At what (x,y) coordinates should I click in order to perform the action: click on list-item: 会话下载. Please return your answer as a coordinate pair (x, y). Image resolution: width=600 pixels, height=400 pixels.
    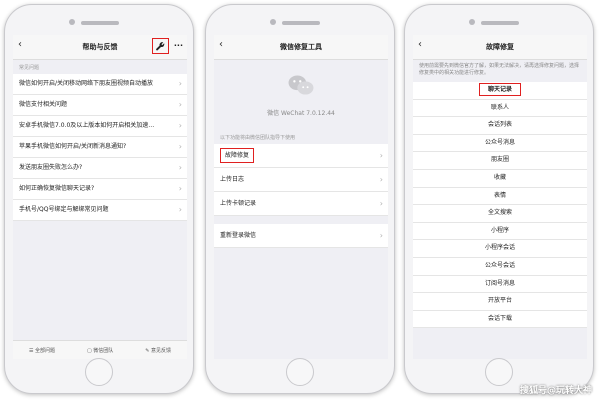
    Looking at the image, I should click on (500, 319).